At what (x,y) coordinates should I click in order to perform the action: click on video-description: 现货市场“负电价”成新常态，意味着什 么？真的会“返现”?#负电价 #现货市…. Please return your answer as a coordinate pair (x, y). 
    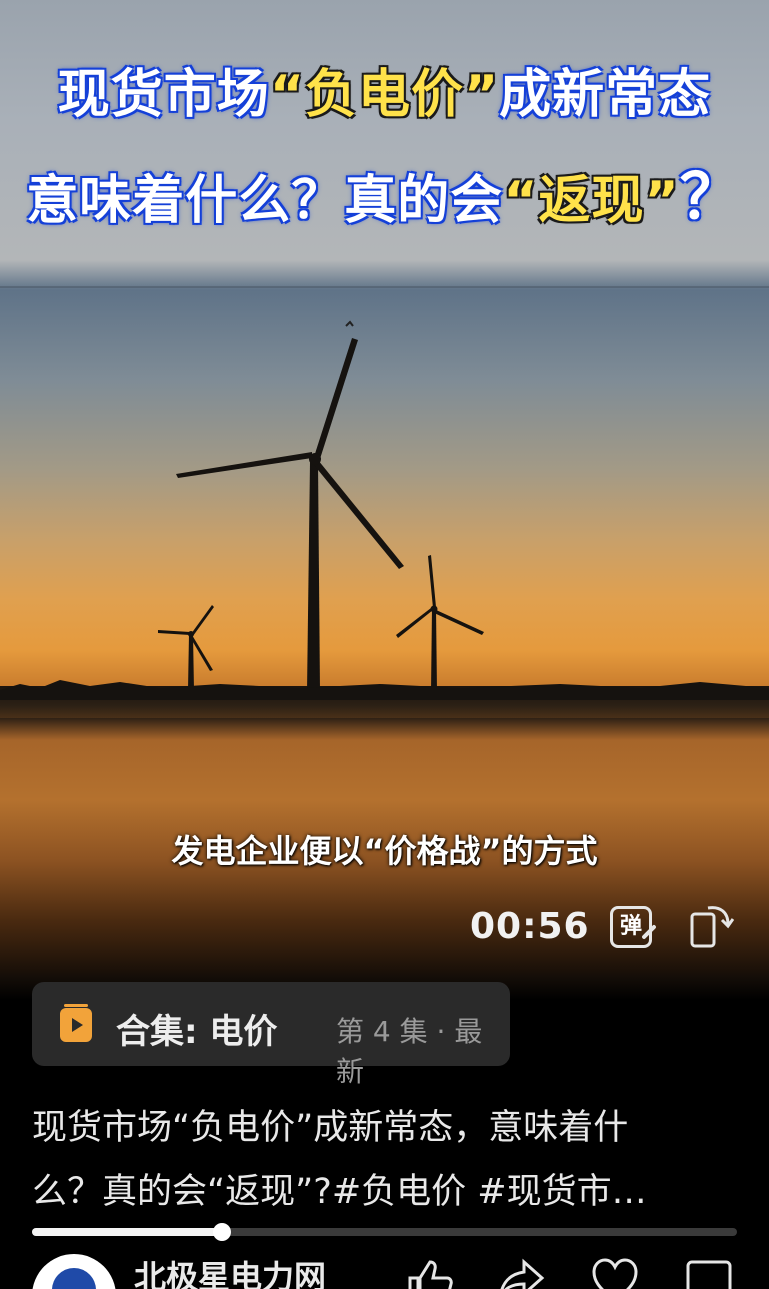
    Looking at the image, I should click on (384, 1160).